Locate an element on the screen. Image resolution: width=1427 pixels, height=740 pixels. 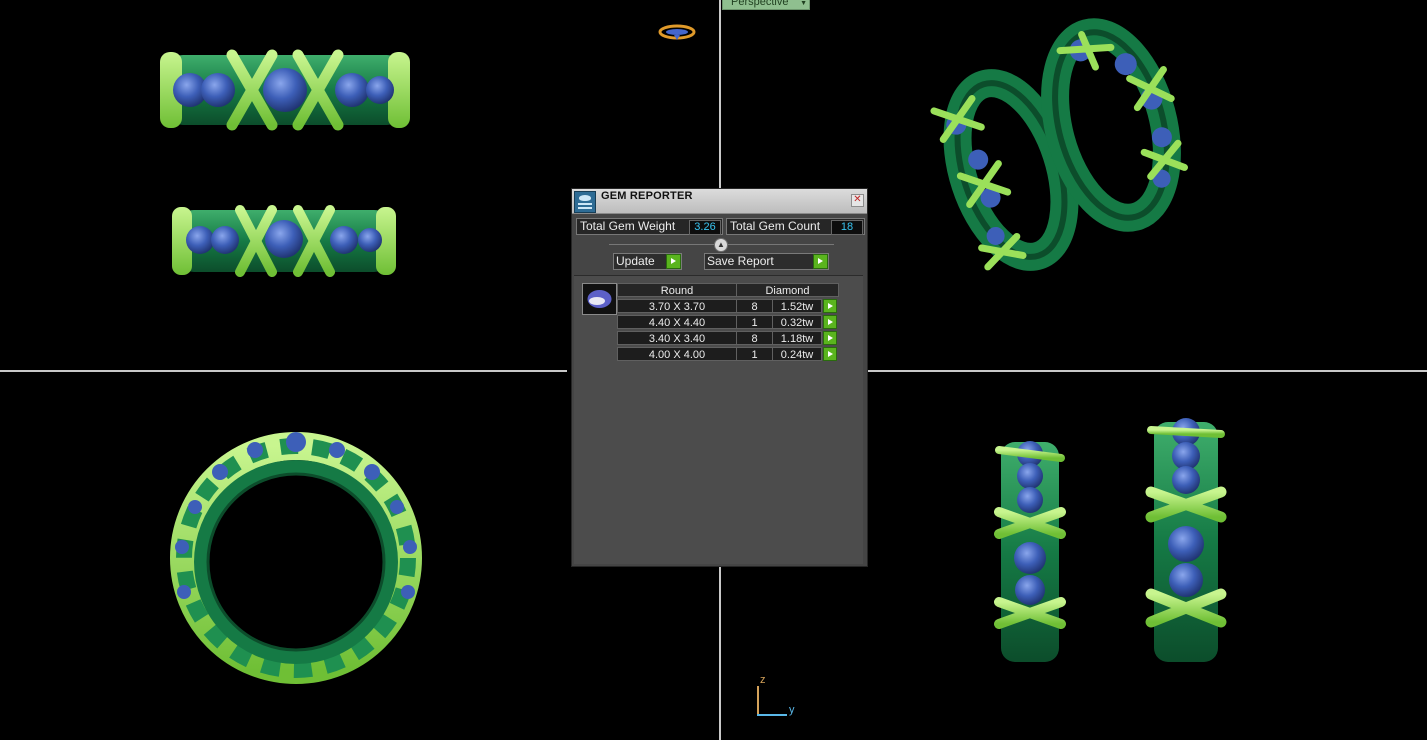
gem-weight: 0.24tw is located at coordinates (797, 354).